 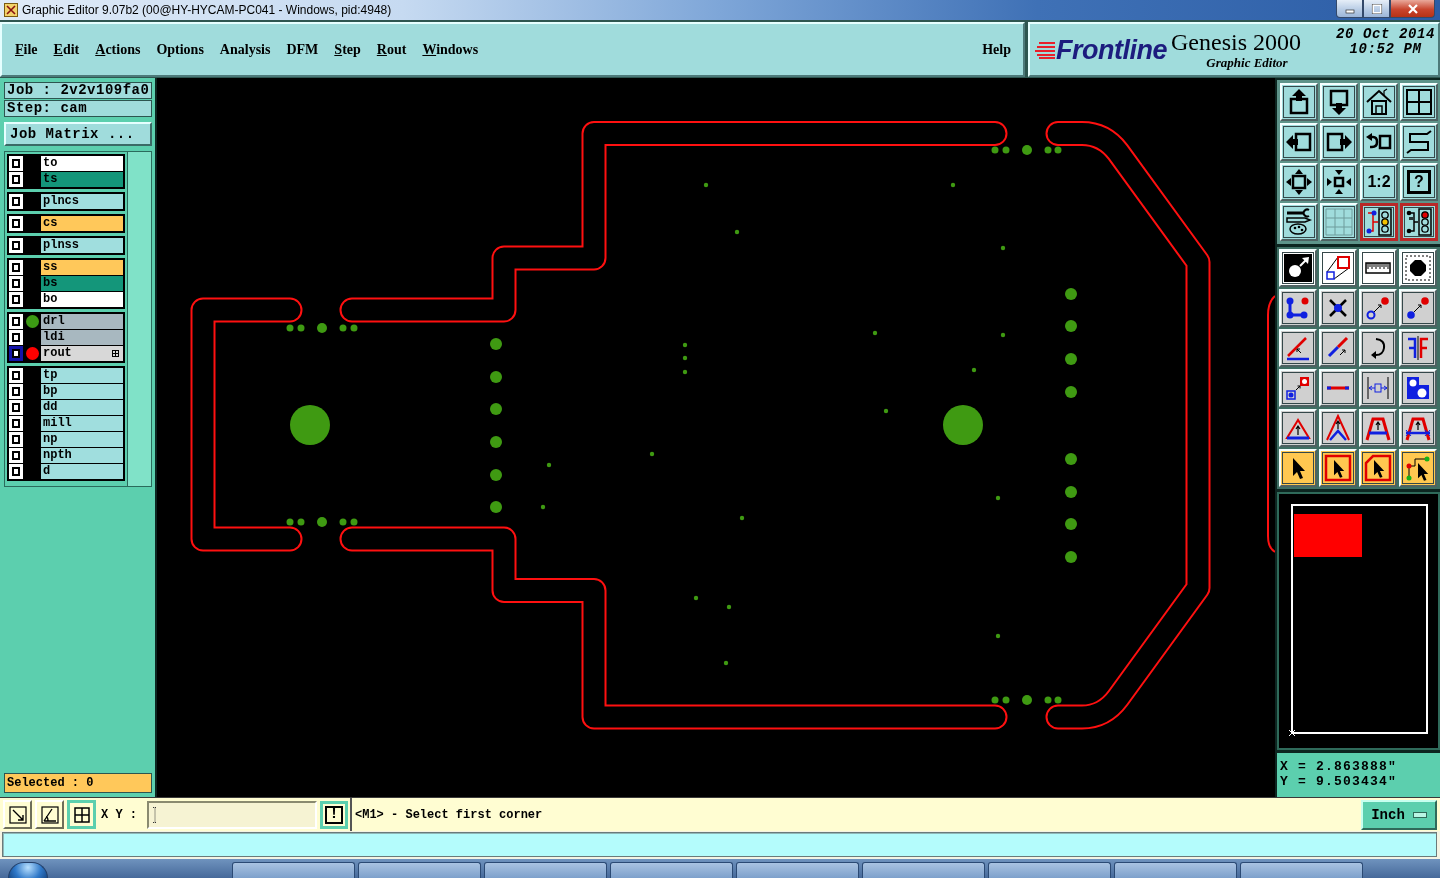 I want to click on layer-checkbox, so click(x=16, y=353).